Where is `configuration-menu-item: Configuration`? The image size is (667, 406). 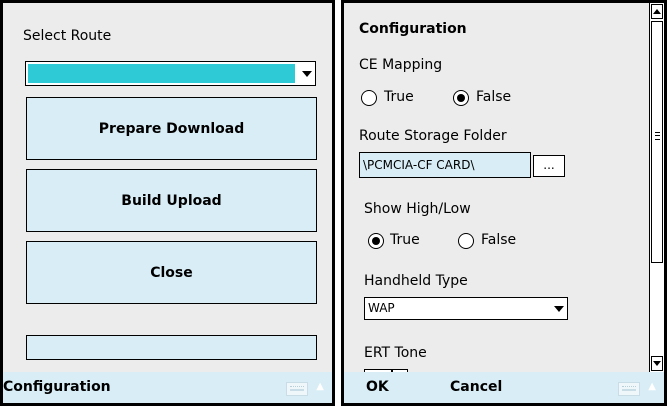
configuration-menu-item: Configuration is located at coordinates (57, 387).